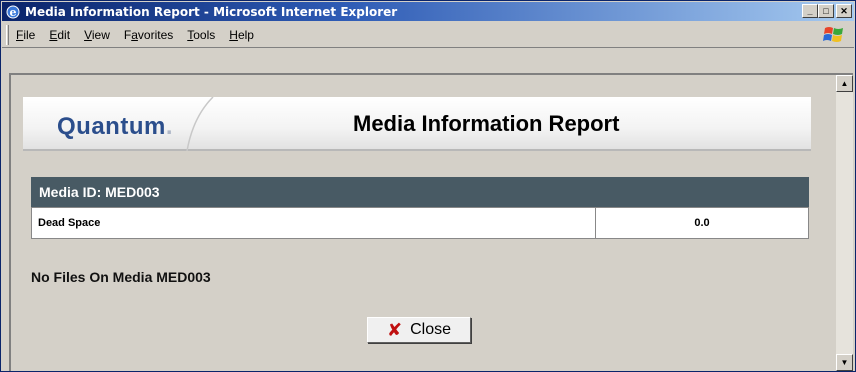 Image resolution: width=856 pixels, height=372 pixels. I want to click on scroll-track, so click(844, 223).